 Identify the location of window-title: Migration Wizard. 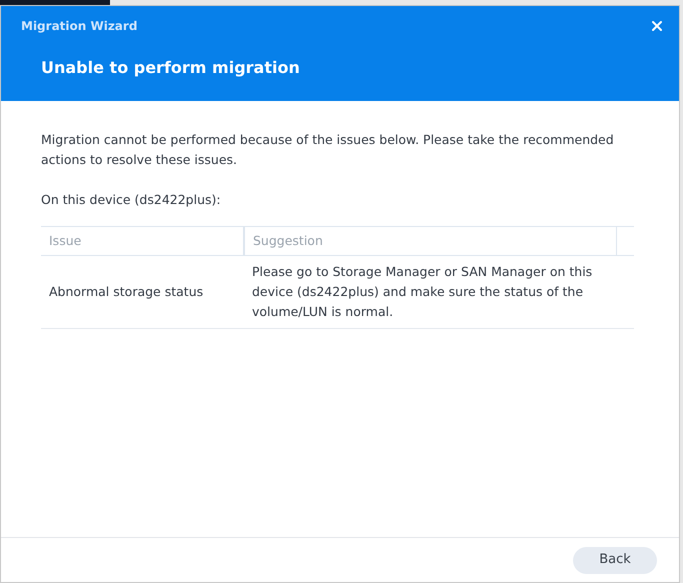
(79, 26).